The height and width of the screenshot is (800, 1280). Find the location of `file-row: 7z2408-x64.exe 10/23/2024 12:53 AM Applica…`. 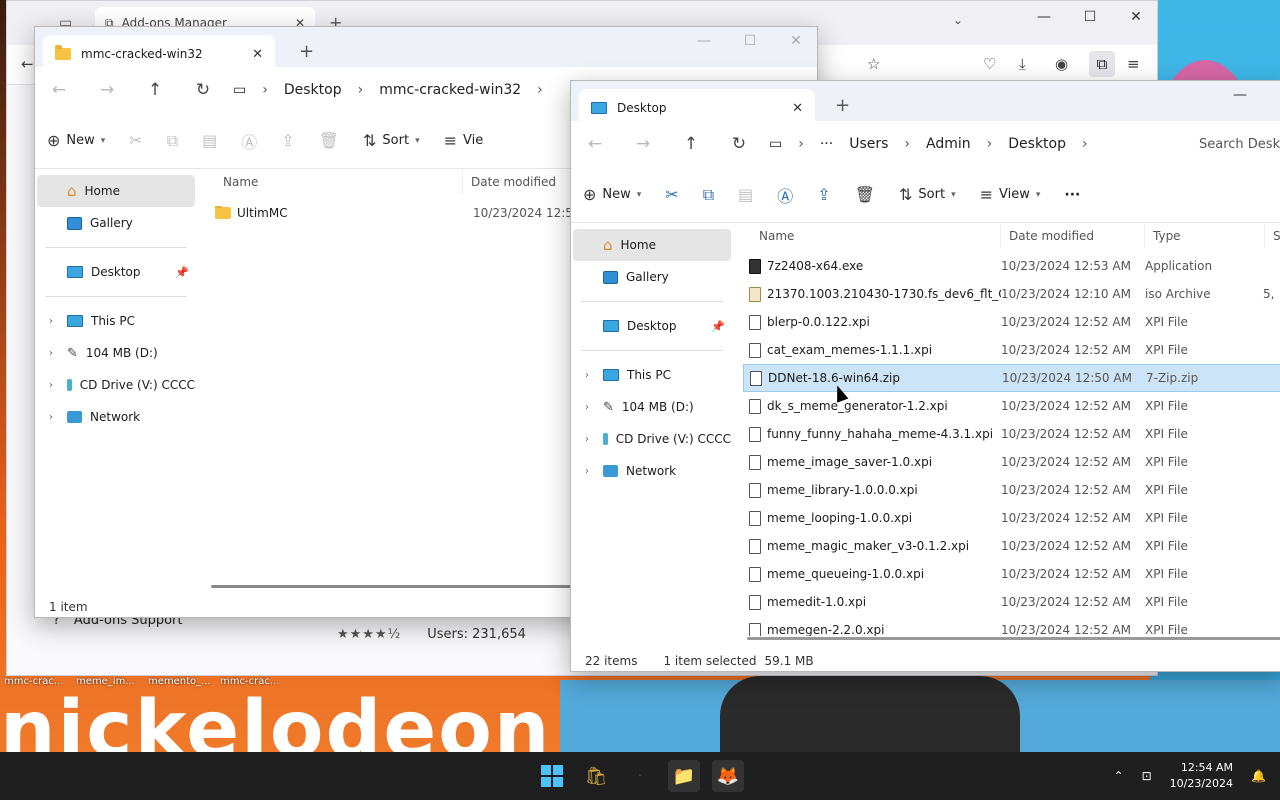

file-row: 7z2408-x64.exe 10/23/2024 12:53 AM Applica… is located at coordinates (1011, 266).